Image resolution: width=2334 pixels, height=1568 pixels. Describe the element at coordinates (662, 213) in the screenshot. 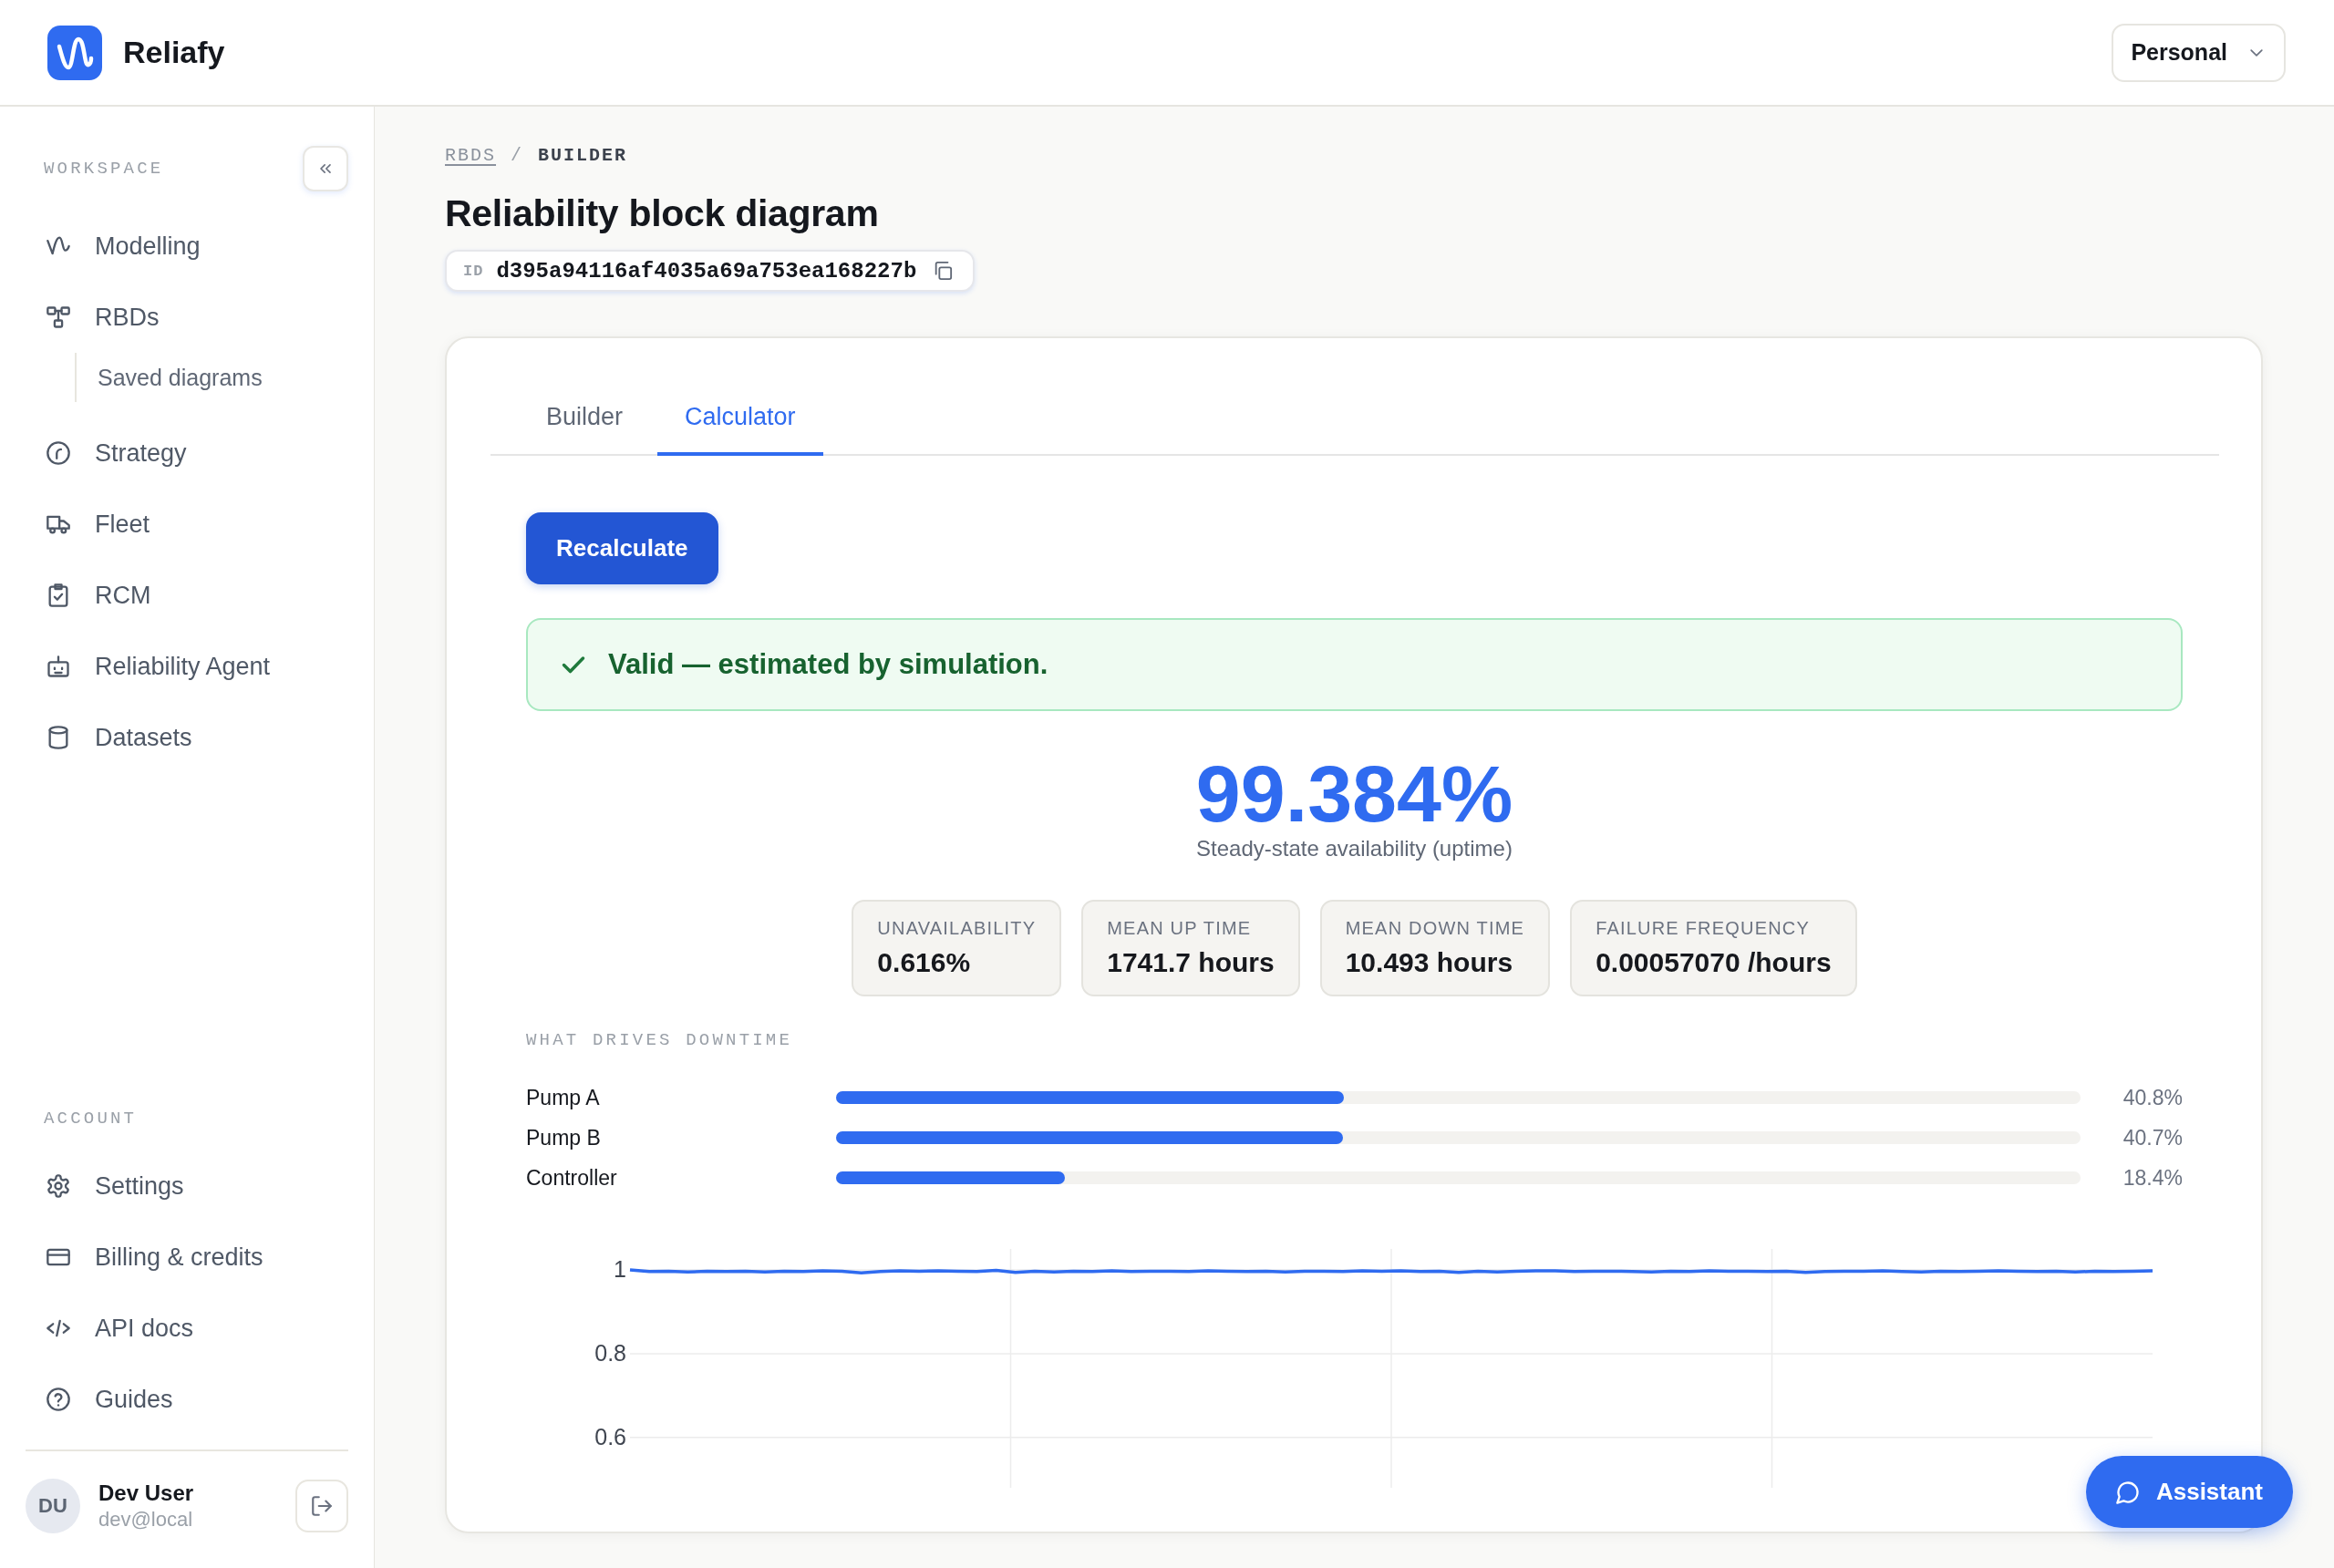

I see `page-title: Reliability block diagram` at that location.